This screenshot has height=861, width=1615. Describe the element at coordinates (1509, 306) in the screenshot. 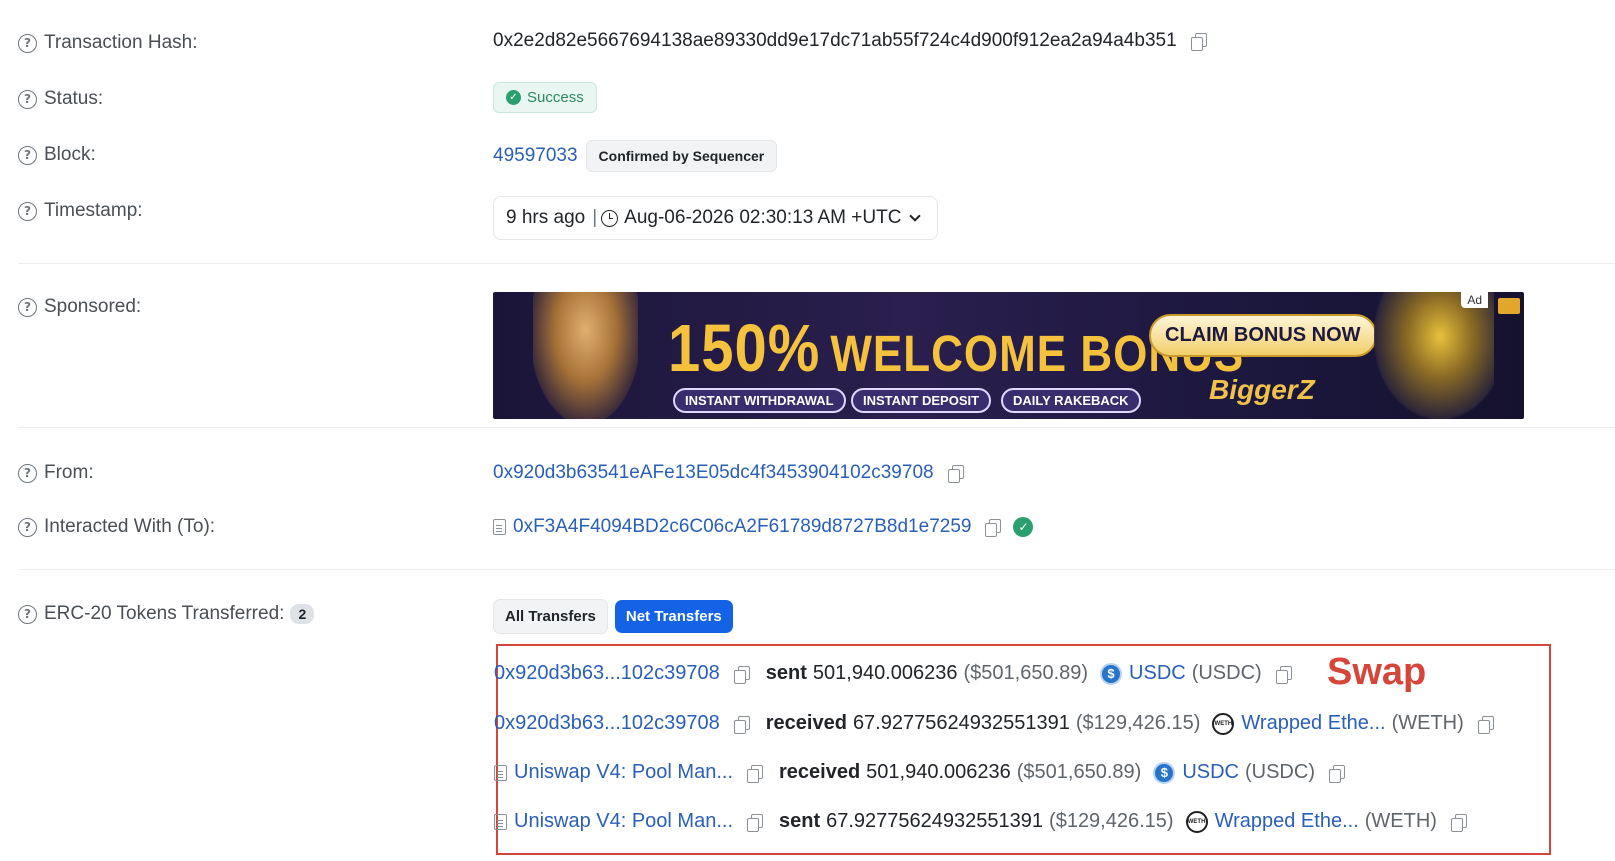

I see `ad-options-icon` at that location.